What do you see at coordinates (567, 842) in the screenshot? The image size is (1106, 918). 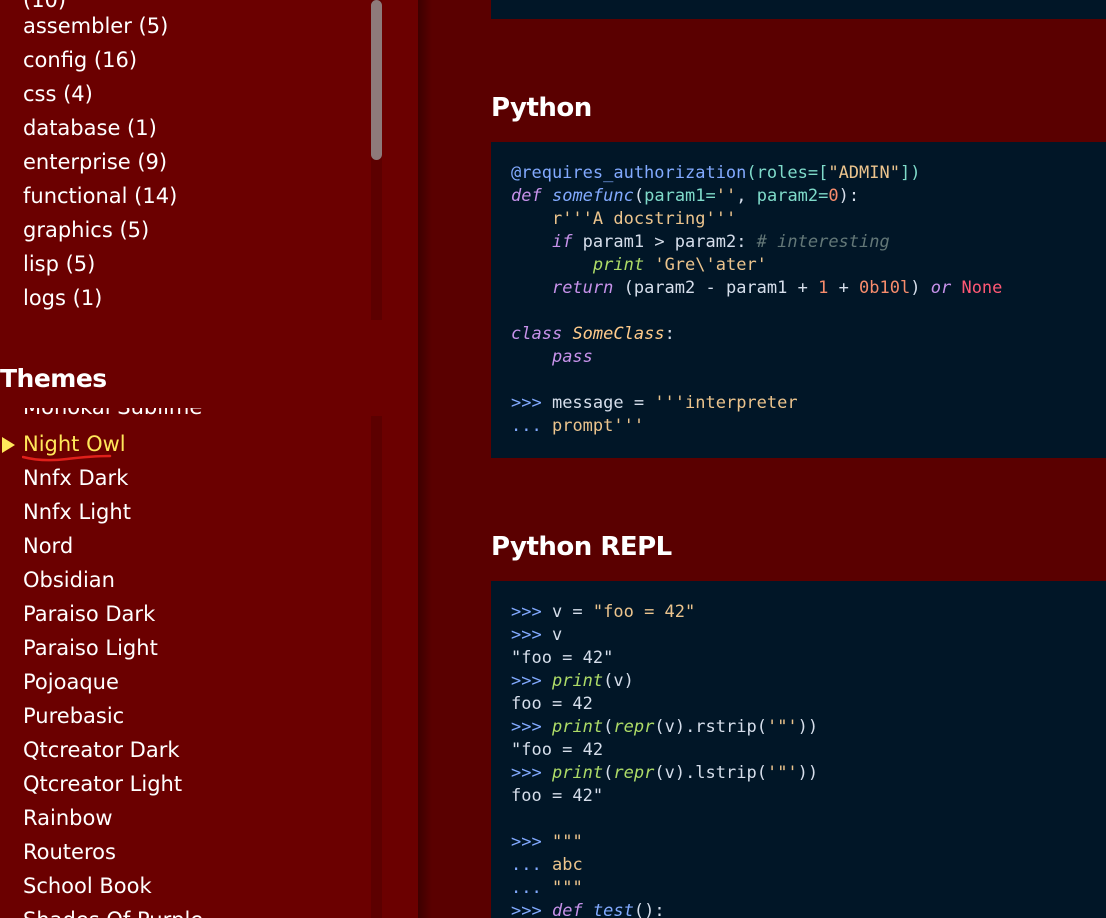 I see `code-token: """` at bounding box center [567, 842].